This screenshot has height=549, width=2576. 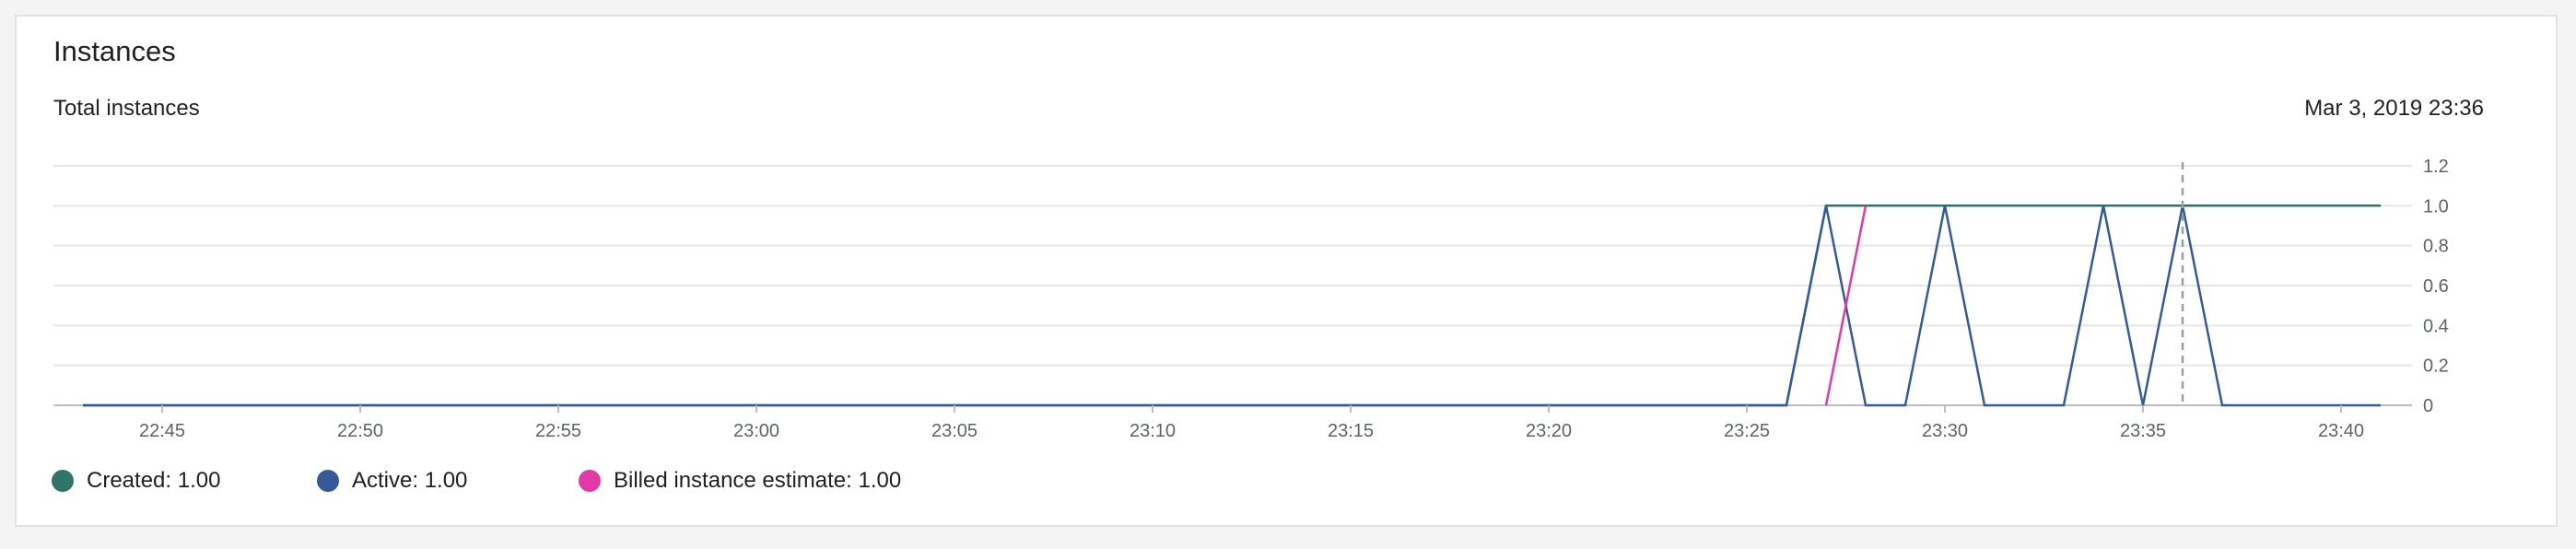 What do you see at coordinates (758, 481) in the screenshot?
I see `legend-label-billed: Billed instance estimate: 1.00` at bounding box center [758, 481].